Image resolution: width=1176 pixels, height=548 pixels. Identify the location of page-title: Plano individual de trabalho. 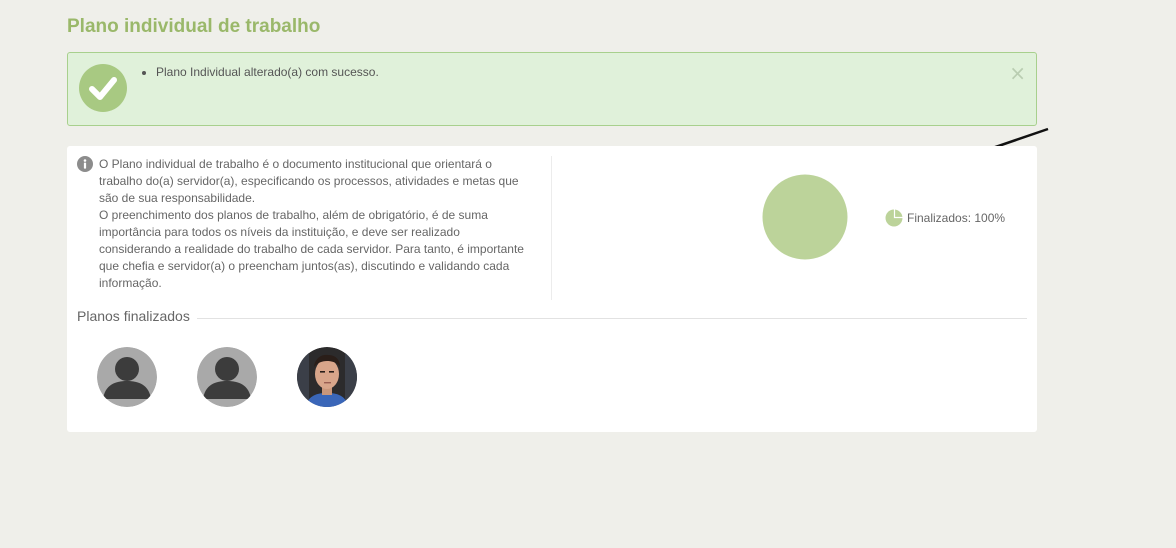
(194, 26).